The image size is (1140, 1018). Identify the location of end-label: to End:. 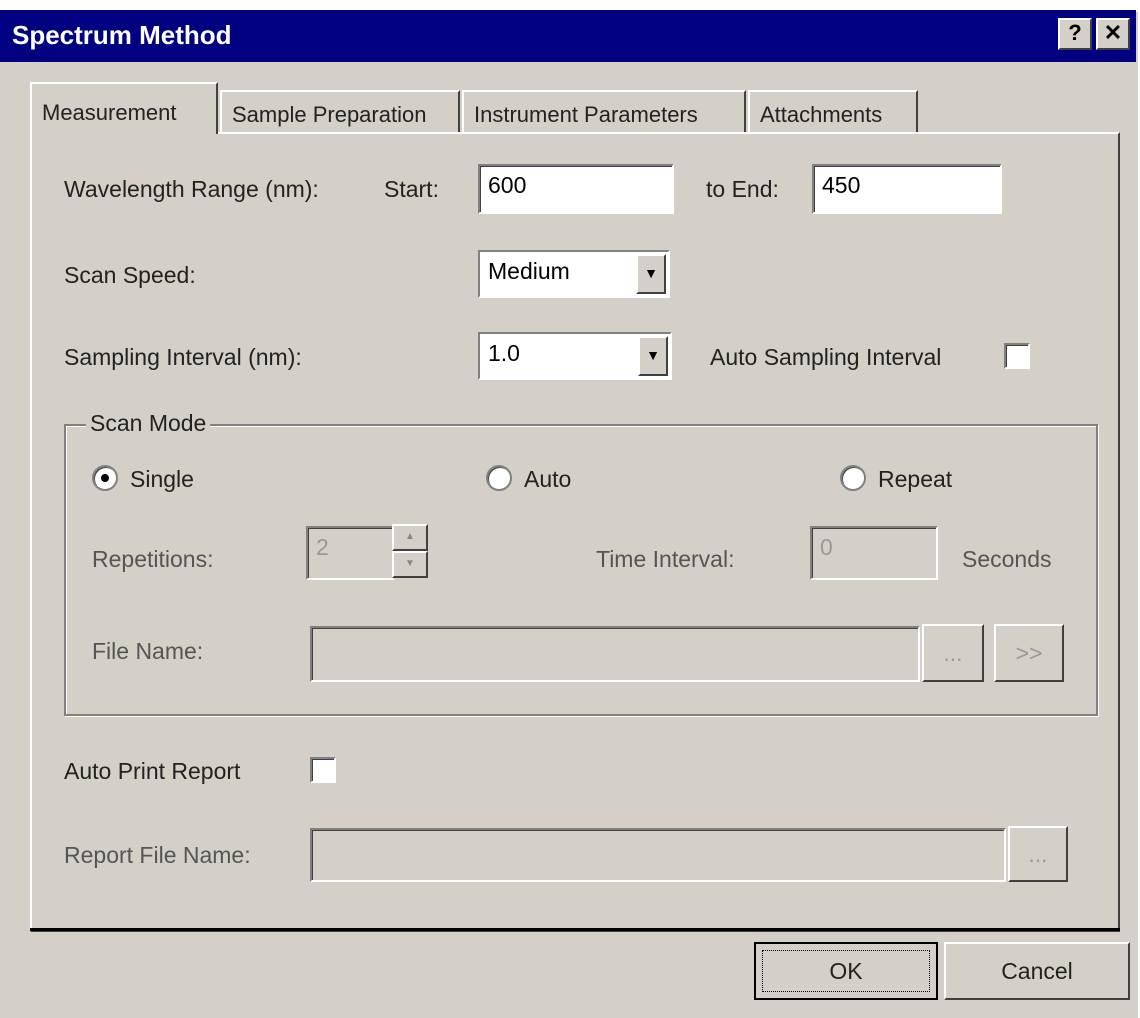
(742, 189).